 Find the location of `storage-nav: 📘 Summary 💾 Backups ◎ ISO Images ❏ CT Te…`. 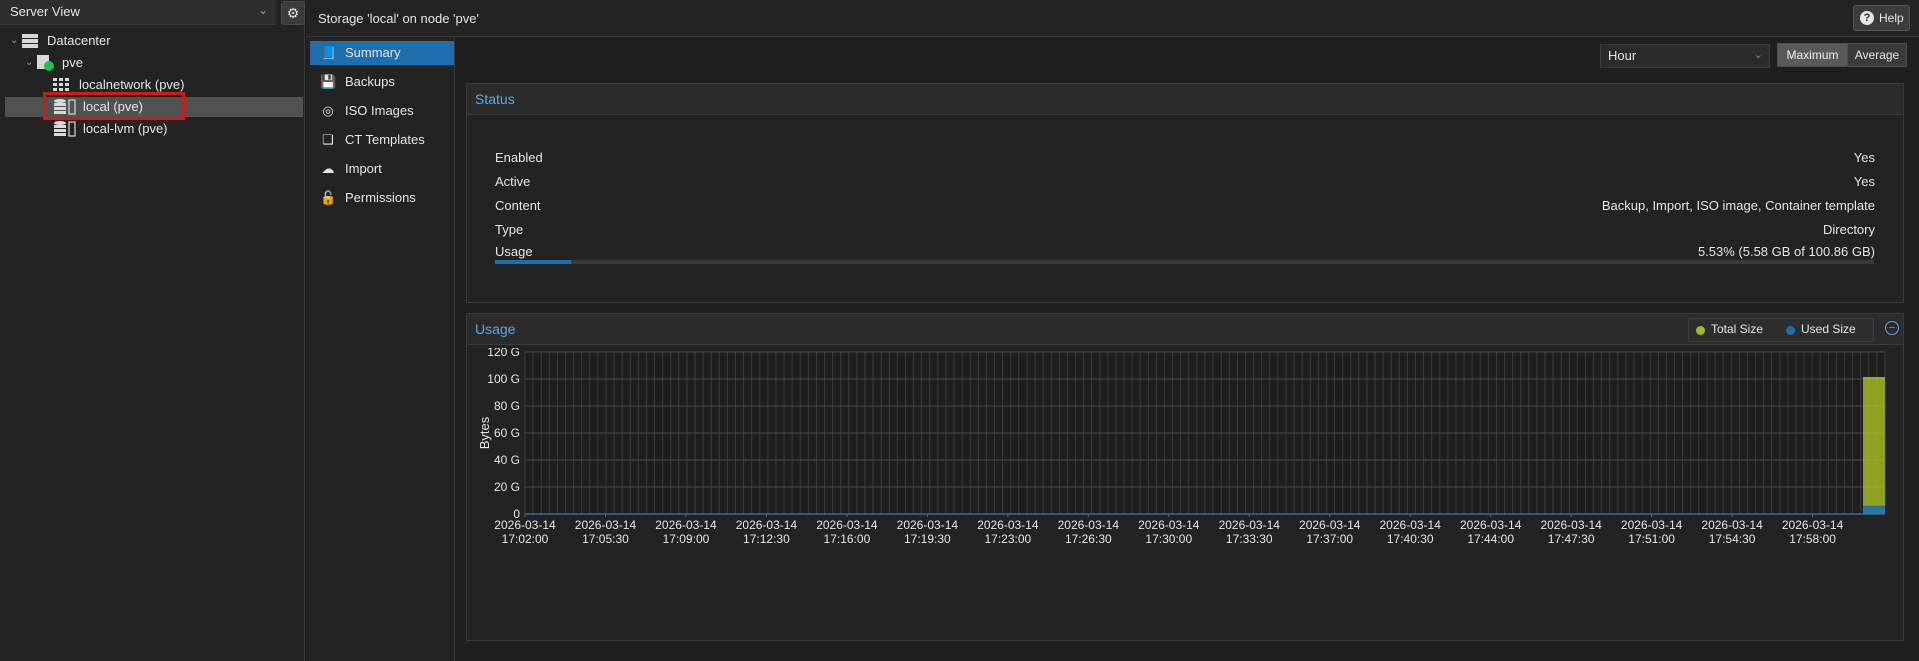

storage-nav: 📘 Summary 💾 Backups ◎ ISO Images ❏ CT Te… is located at coordinates (380, 349).